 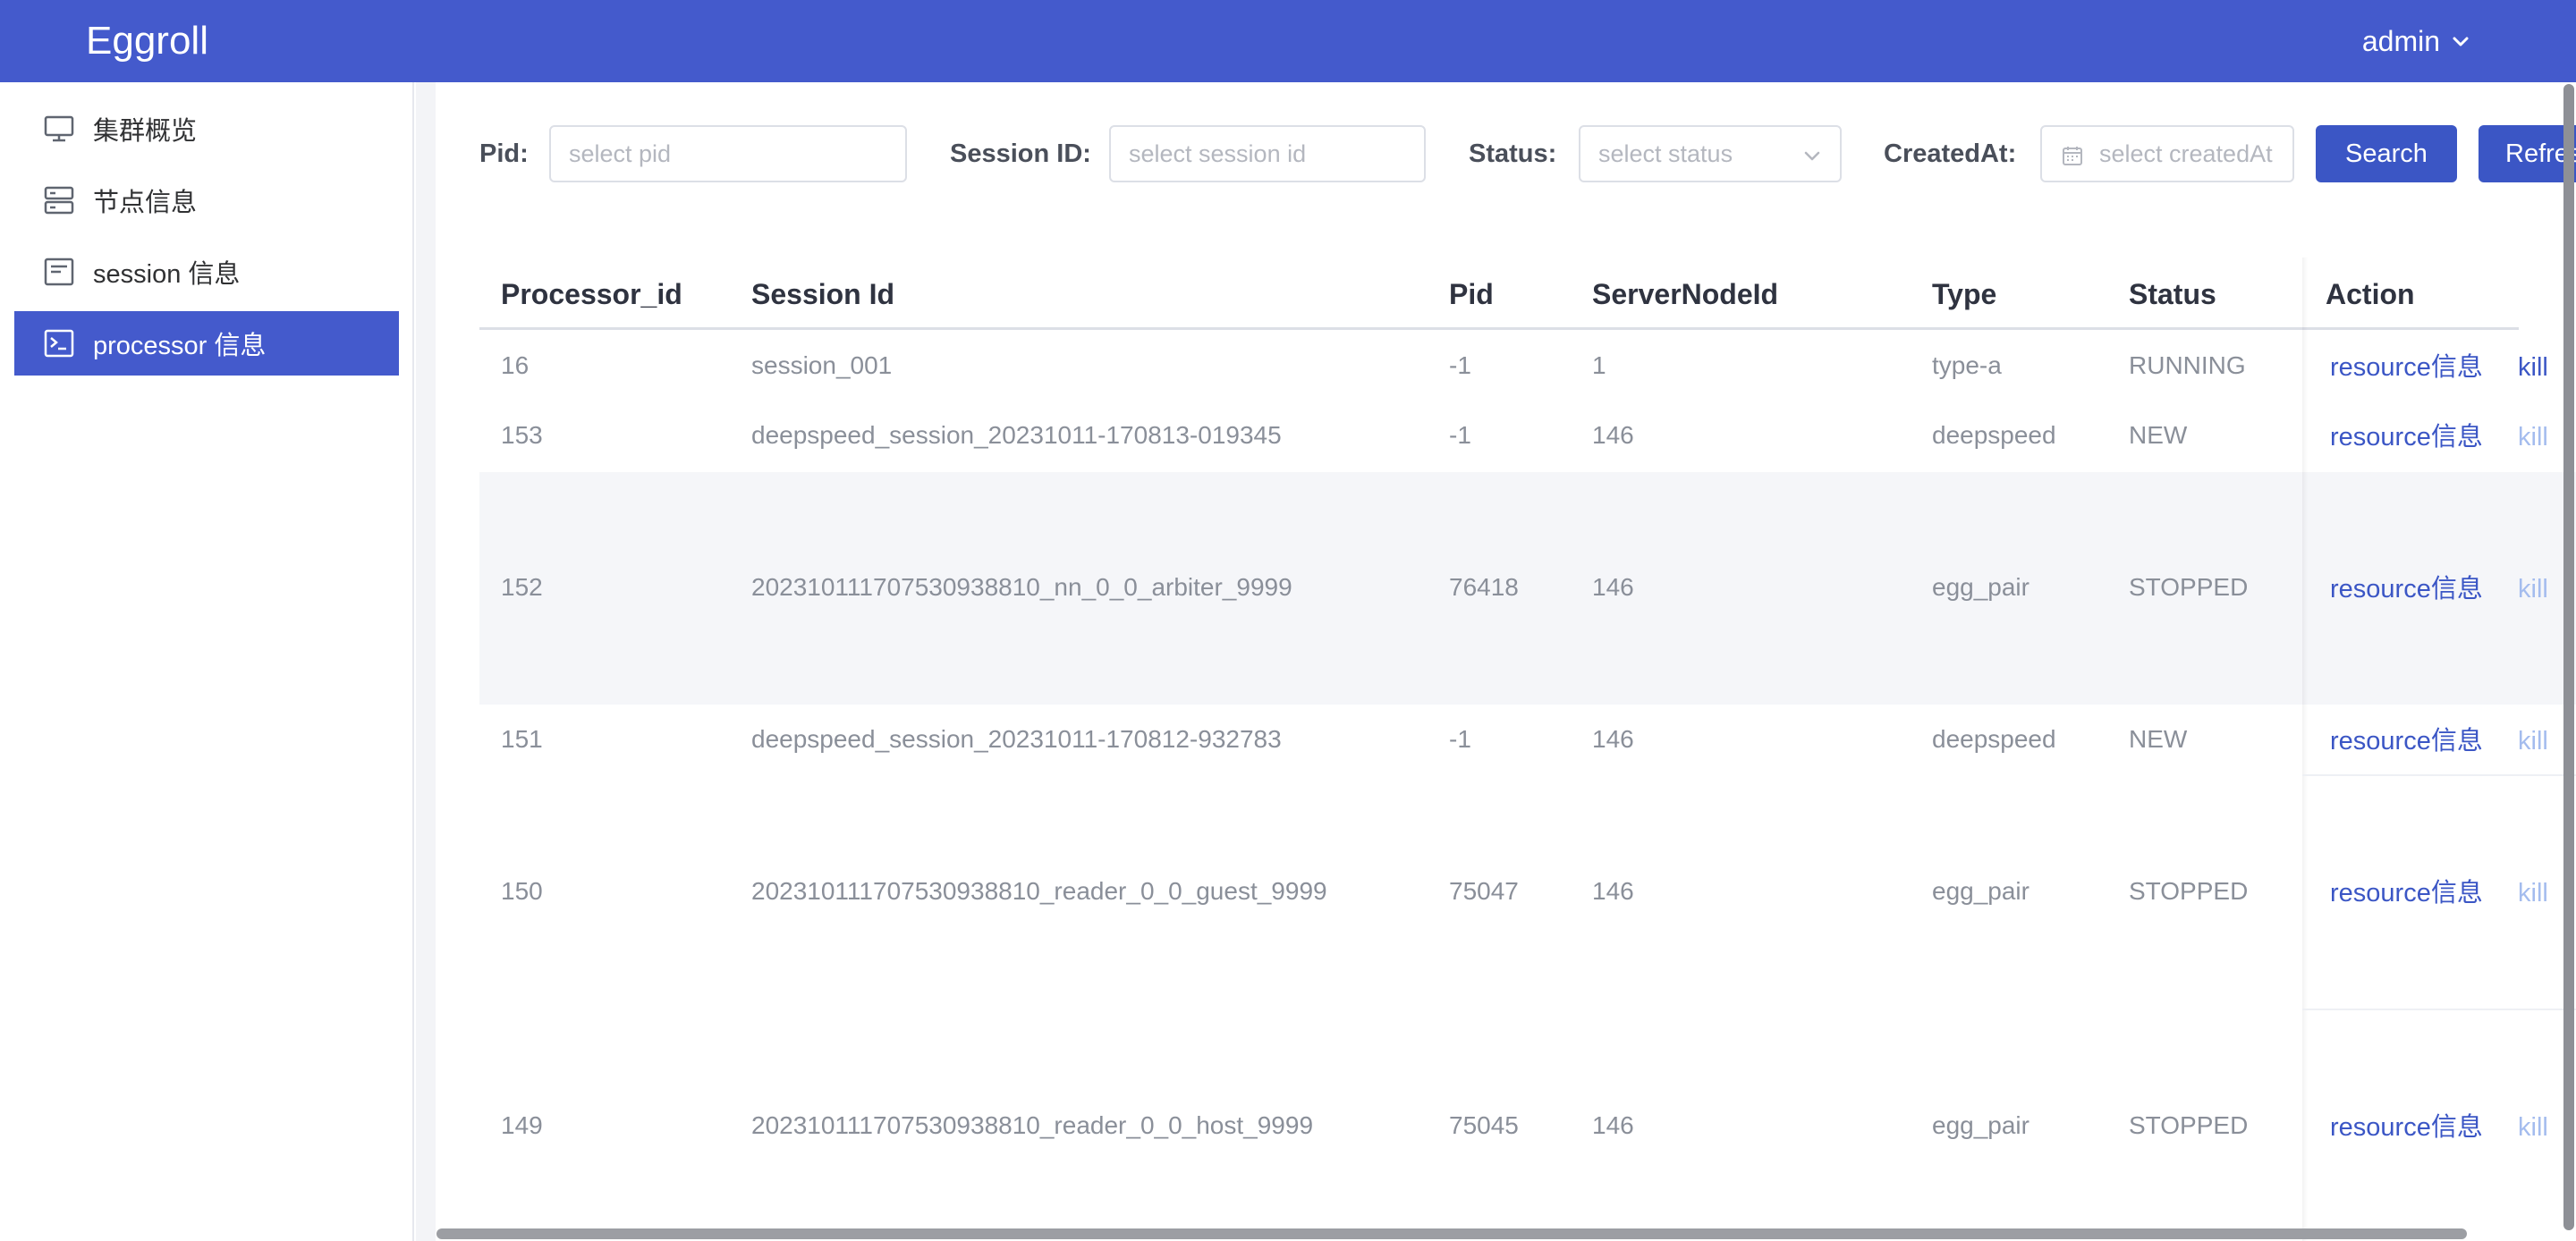 I want to click on column-header-type: Type, so click(x=1964, y=294).